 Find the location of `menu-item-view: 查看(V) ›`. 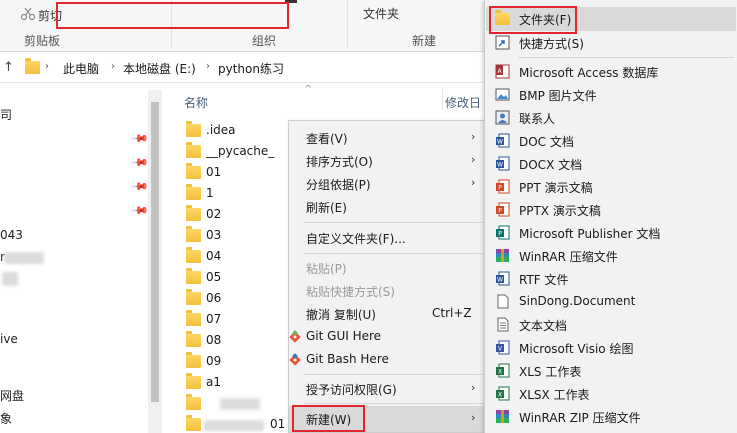

menu-item-view: 查看(V) › is located at coordinates (390, 137).